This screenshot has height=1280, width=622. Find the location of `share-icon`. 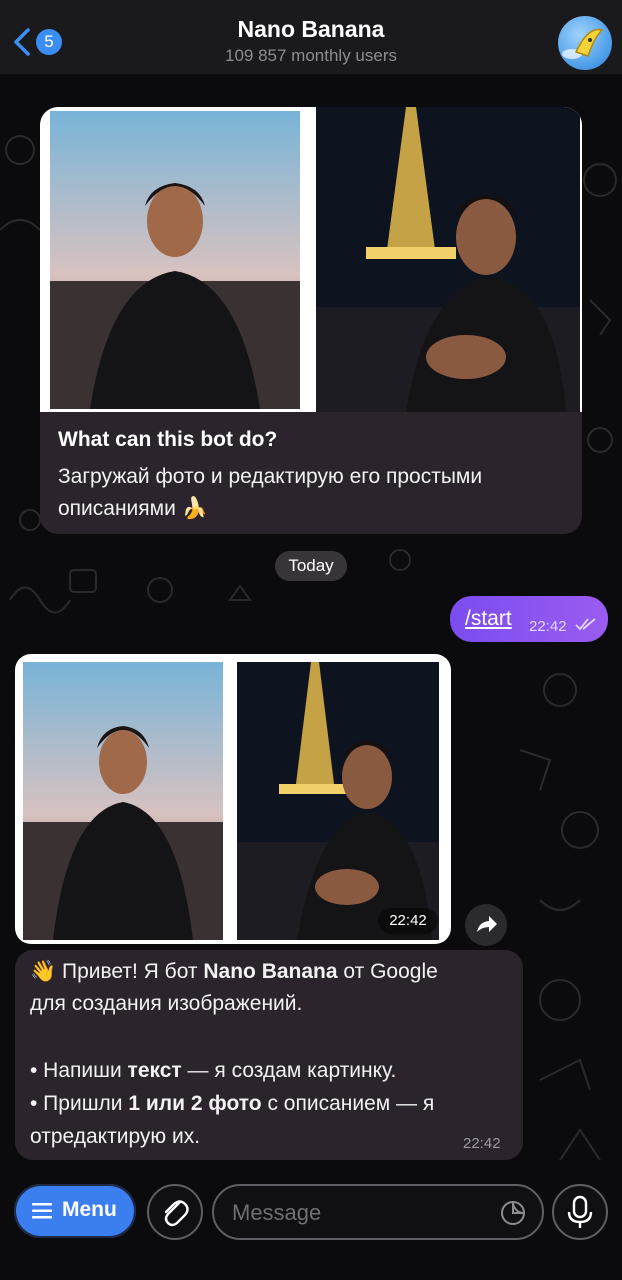

share-icon is located at coordinates (487, 924).